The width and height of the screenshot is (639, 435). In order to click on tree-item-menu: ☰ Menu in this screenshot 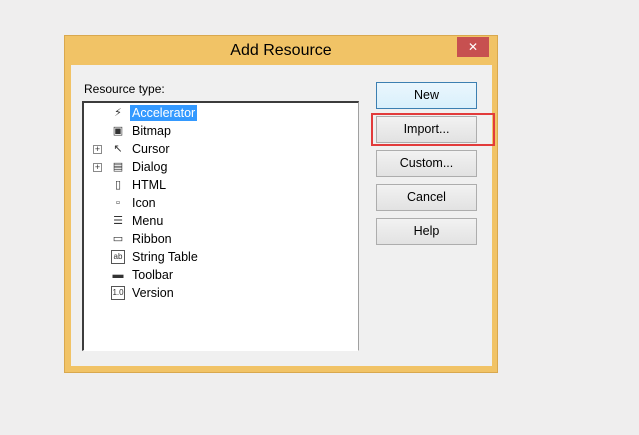, I will do `click(214, 222)`.